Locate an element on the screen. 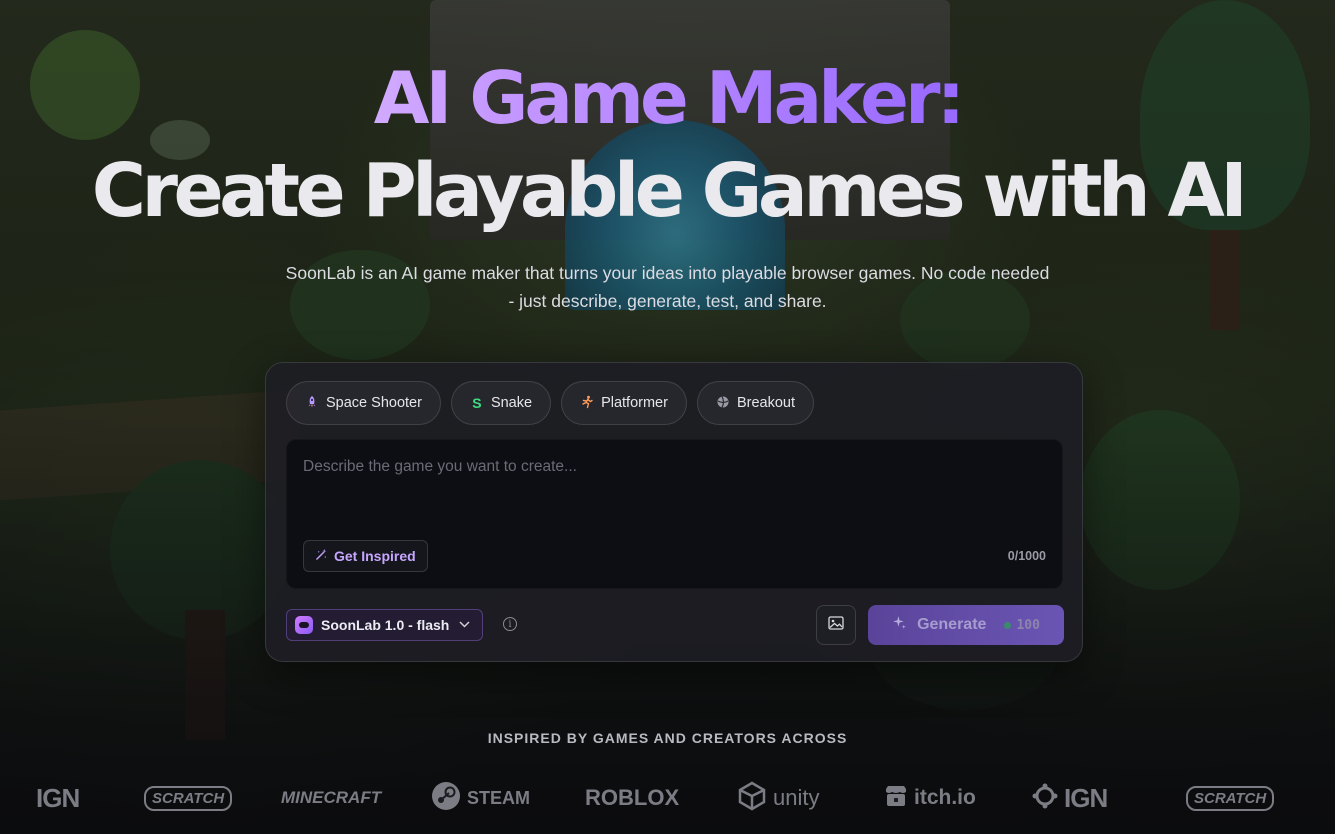  get-inspired-button: Get Inspired is located at coordinates (365, 556).